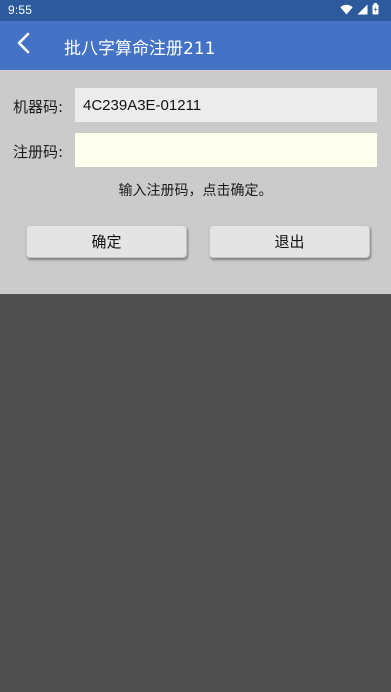 Image resolution: width=391 pixels, height=692 pixels. What do you see at coordinates (195, 10) in the screenshot?
I see `status-bar: 9:55` at bounding box center [195, 10].